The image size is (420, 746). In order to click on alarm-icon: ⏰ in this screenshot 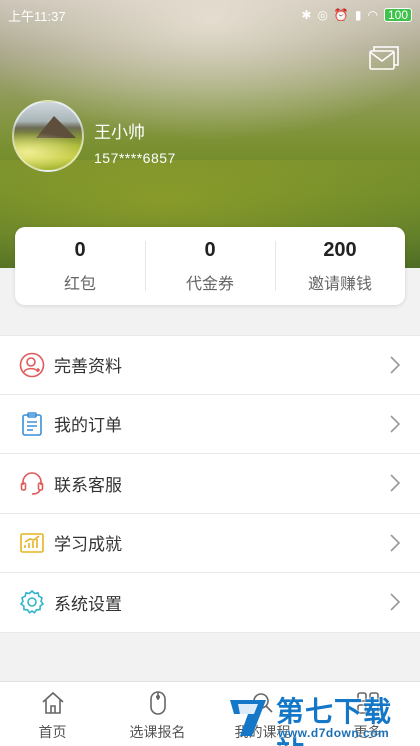, I will do `click(341, 15)`.